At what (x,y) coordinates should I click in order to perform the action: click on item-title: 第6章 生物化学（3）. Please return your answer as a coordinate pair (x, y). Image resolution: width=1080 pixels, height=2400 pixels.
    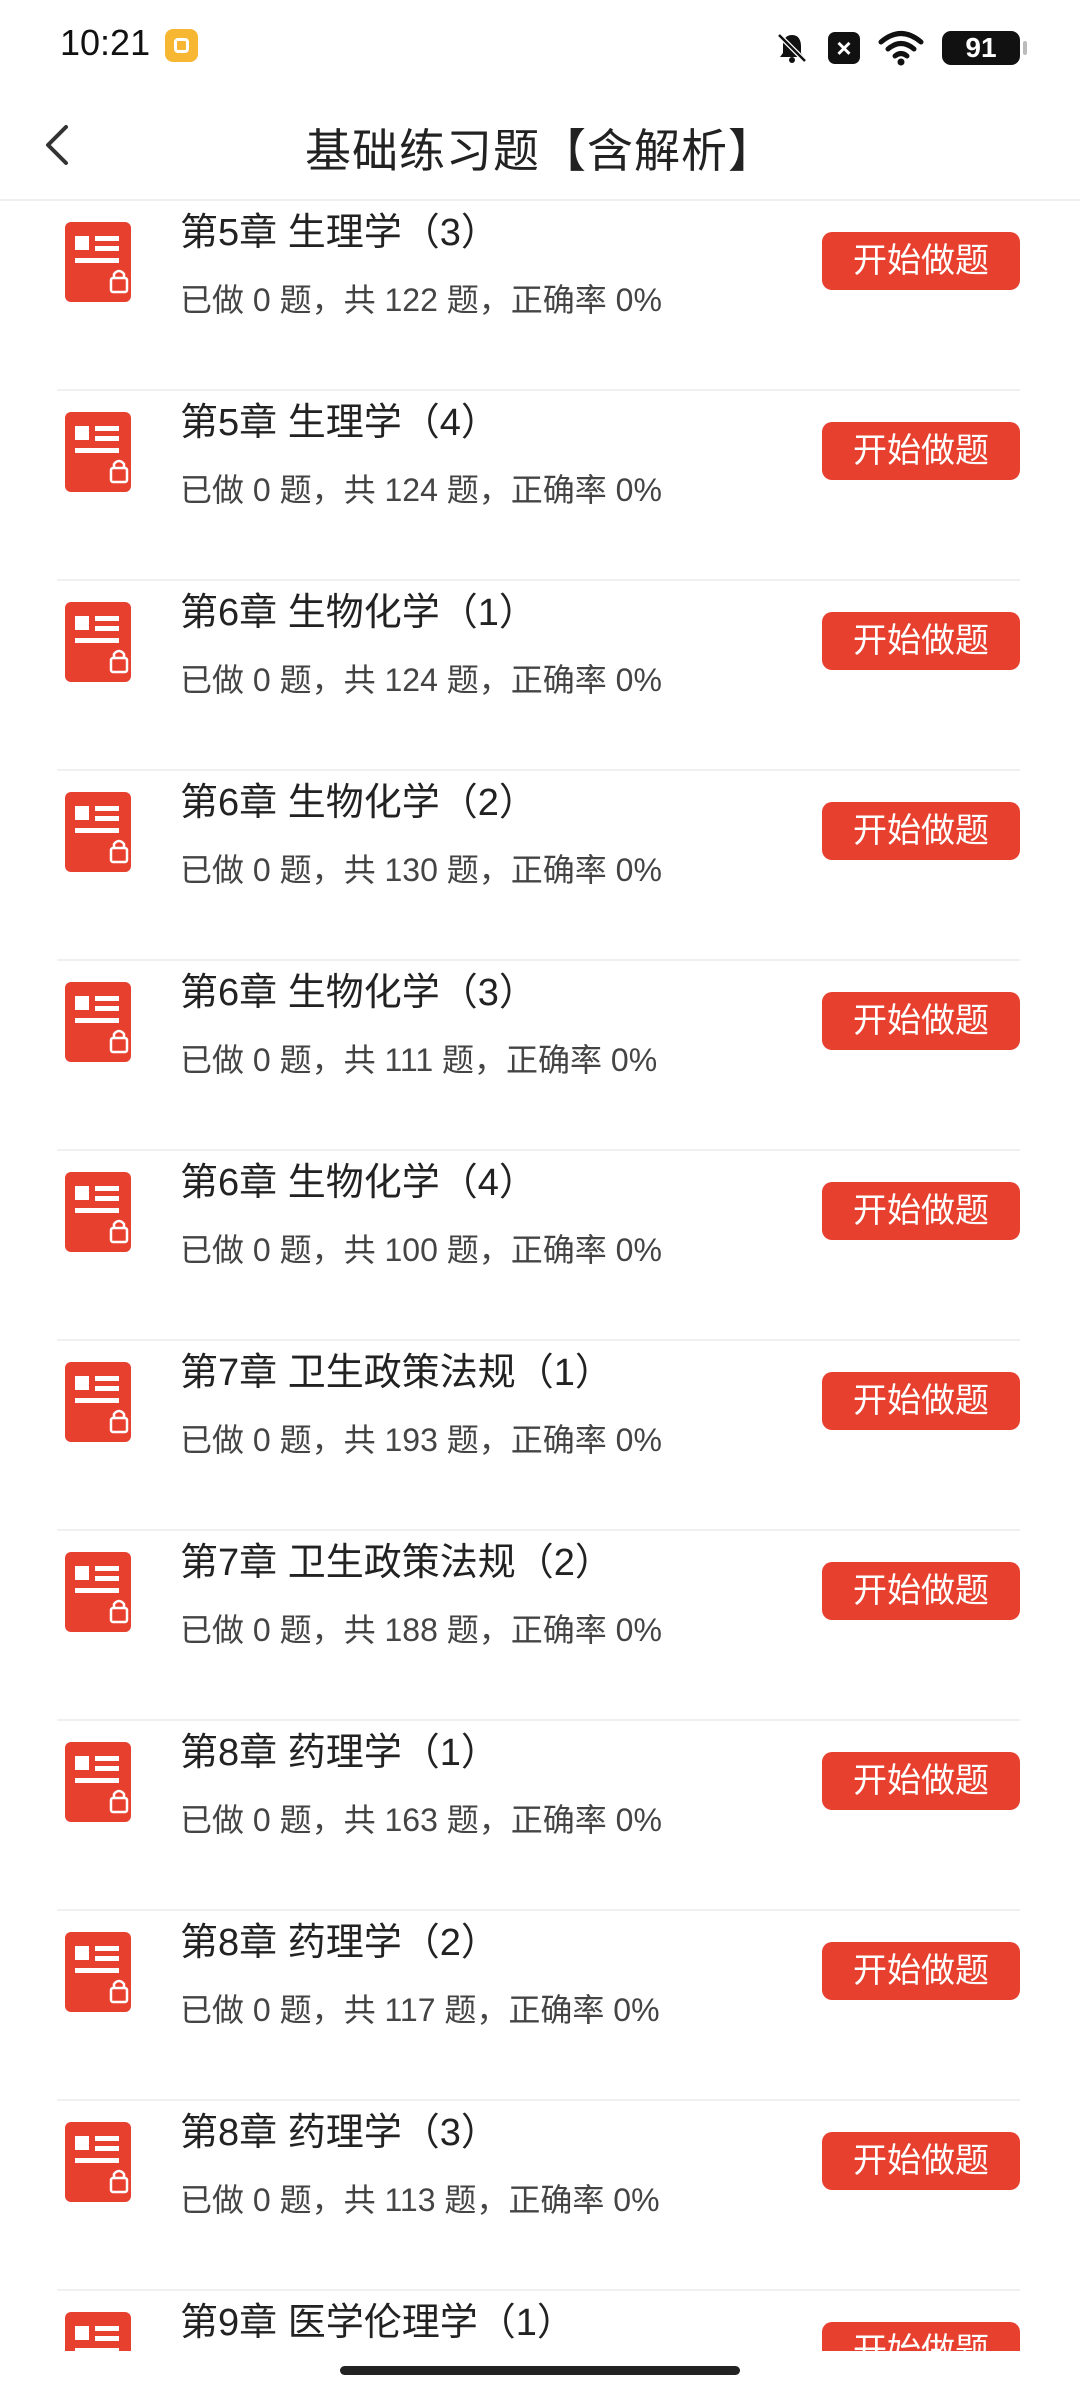
    Looking at the image, I should click on (358, 993).